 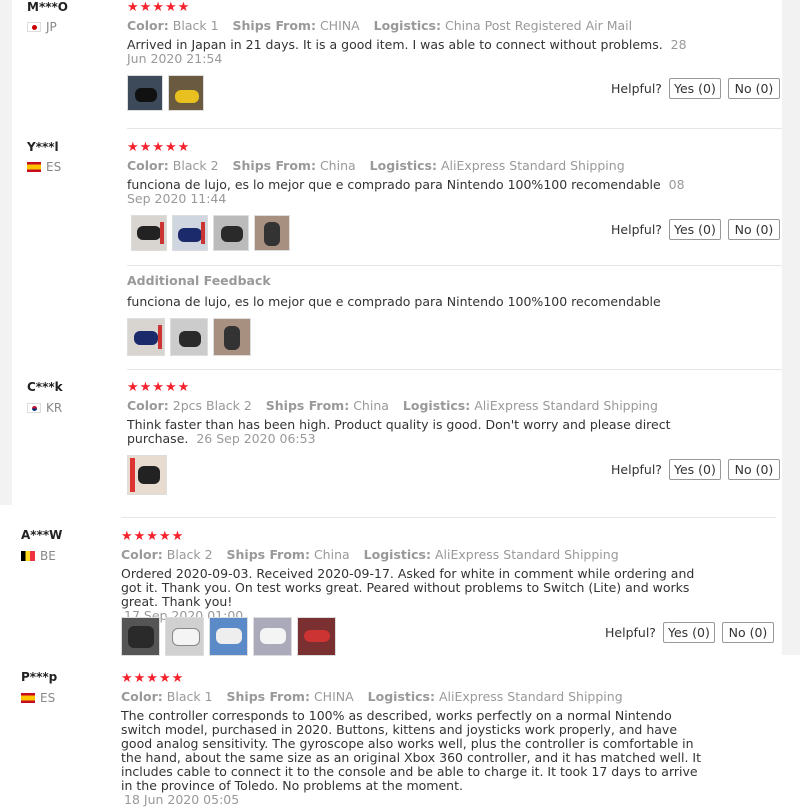 I want to click on additional-feedback-heading: Additional Feedback, so click(x=199, y=280).